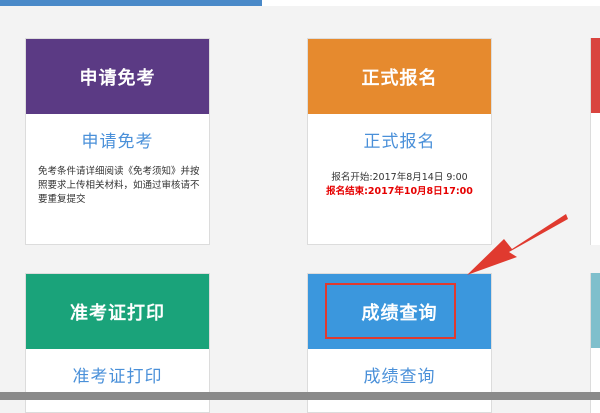  I want to click on bottom-scrollbar, so click(300, 396).